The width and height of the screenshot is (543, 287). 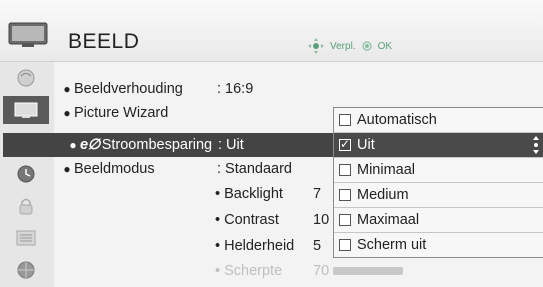 I want to click on setting-label: Beeldverhouding, so click(x=128, y=89).